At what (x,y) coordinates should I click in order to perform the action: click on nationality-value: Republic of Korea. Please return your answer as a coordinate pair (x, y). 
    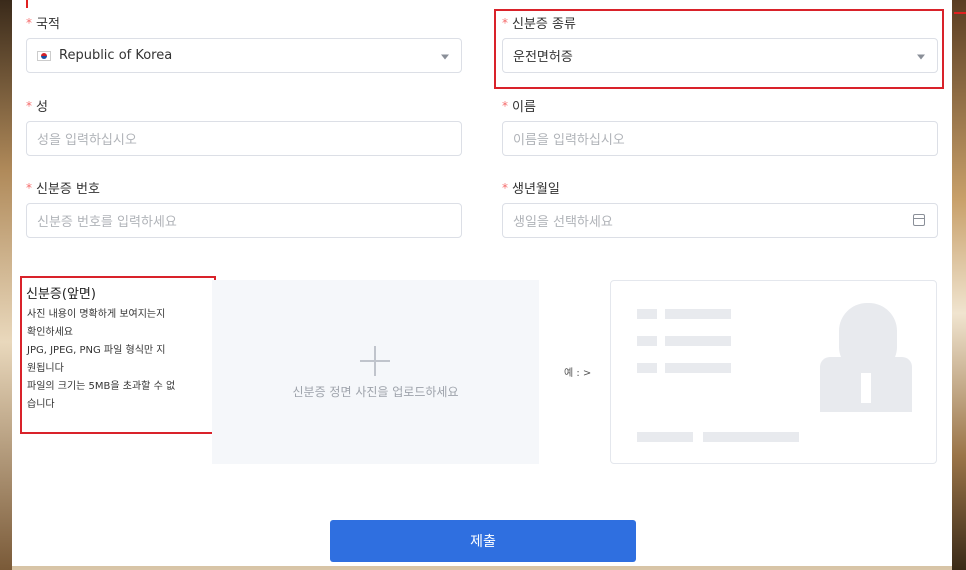
    Looking at the image, I should click on (116, 55).